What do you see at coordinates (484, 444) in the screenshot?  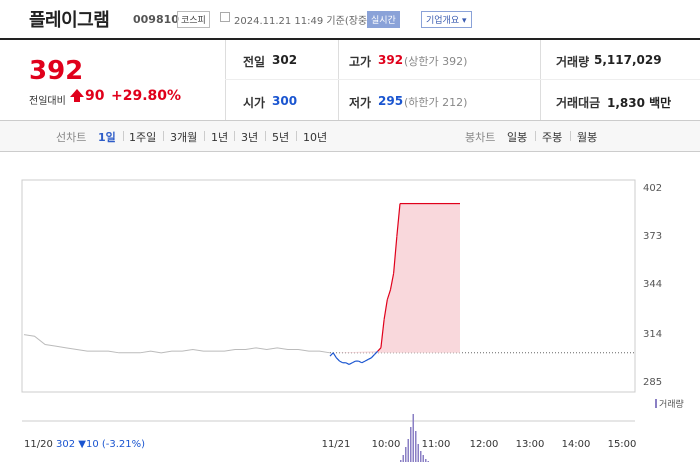 I see `x-tick-label: 12:00` at bounding box center [484, 444].